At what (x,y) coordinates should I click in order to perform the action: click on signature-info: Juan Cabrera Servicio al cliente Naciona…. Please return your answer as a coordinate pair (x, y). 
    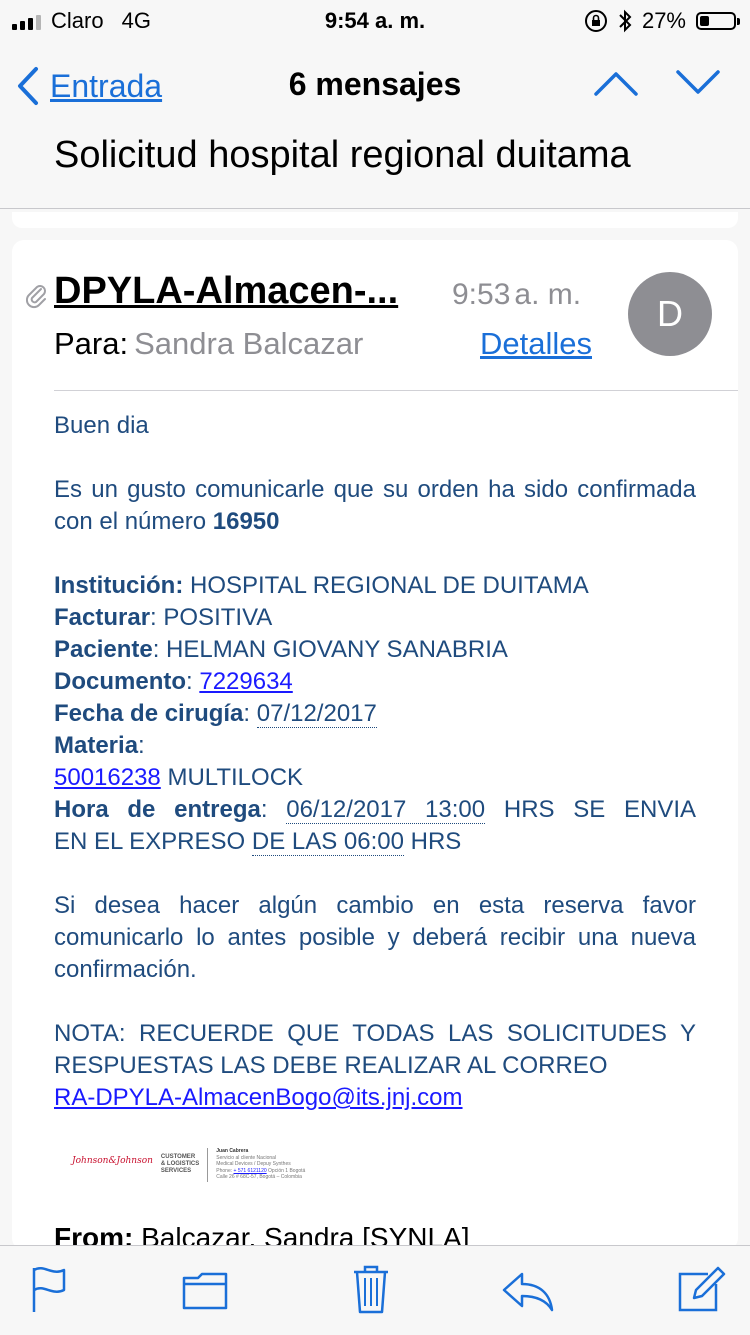
    Looking at the image, I should click on (260, 1164).